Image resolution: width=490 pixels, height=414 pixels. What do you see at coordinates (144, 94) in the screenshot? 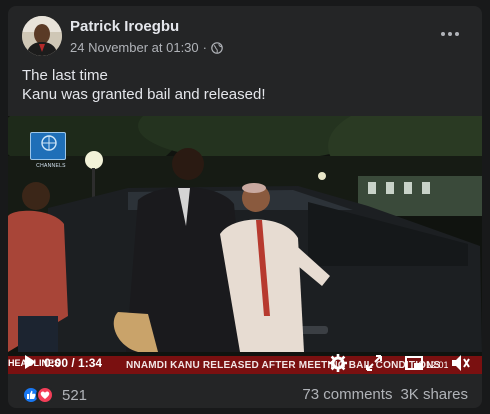
I see `post-text-line-2: Kanu was granted bail and released!` at bounding box center [144, 94].